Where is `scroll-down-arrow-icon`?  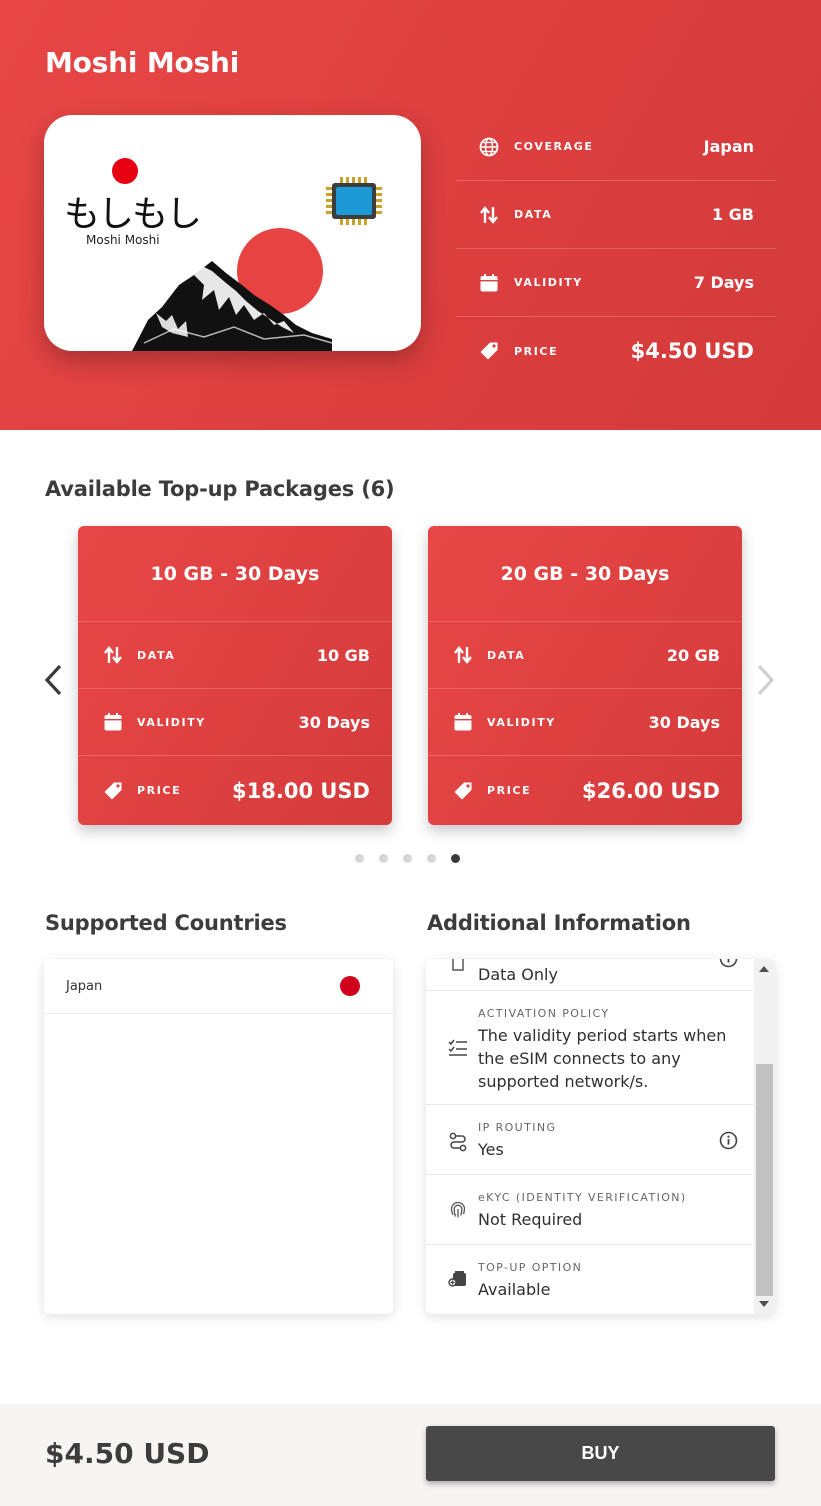
scroll-down-arrow-icon is located at coordinates (764, 1304).